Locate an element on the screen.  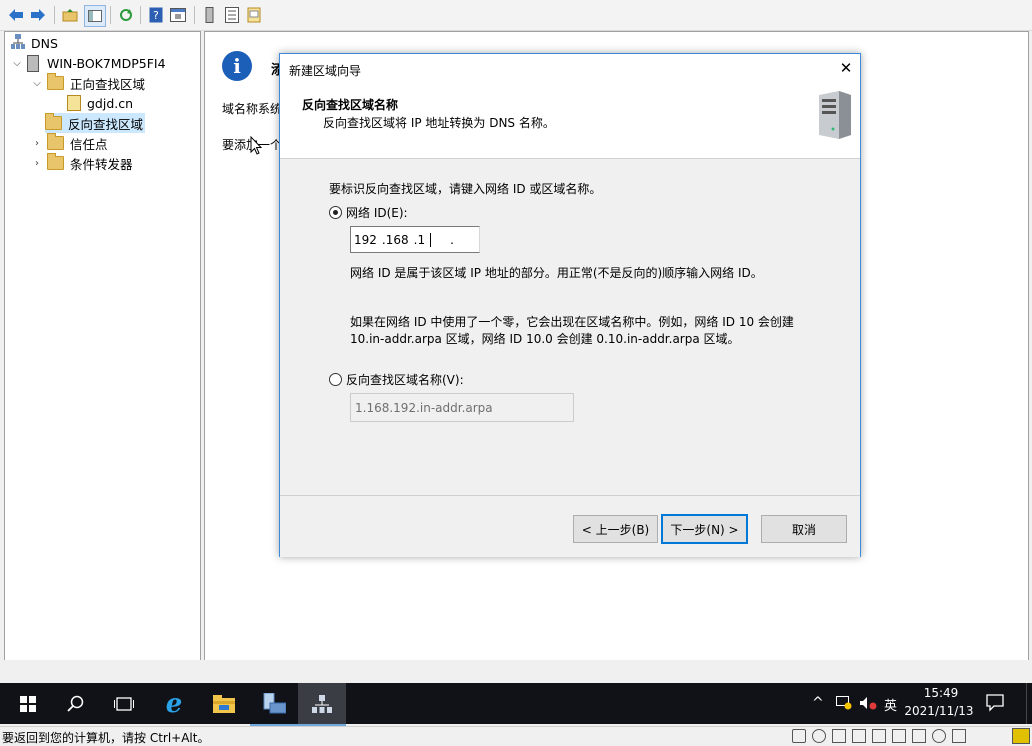
tree-item-forward-zones: ⌵ 正向查找区域 is located at coordinates (88, 83).